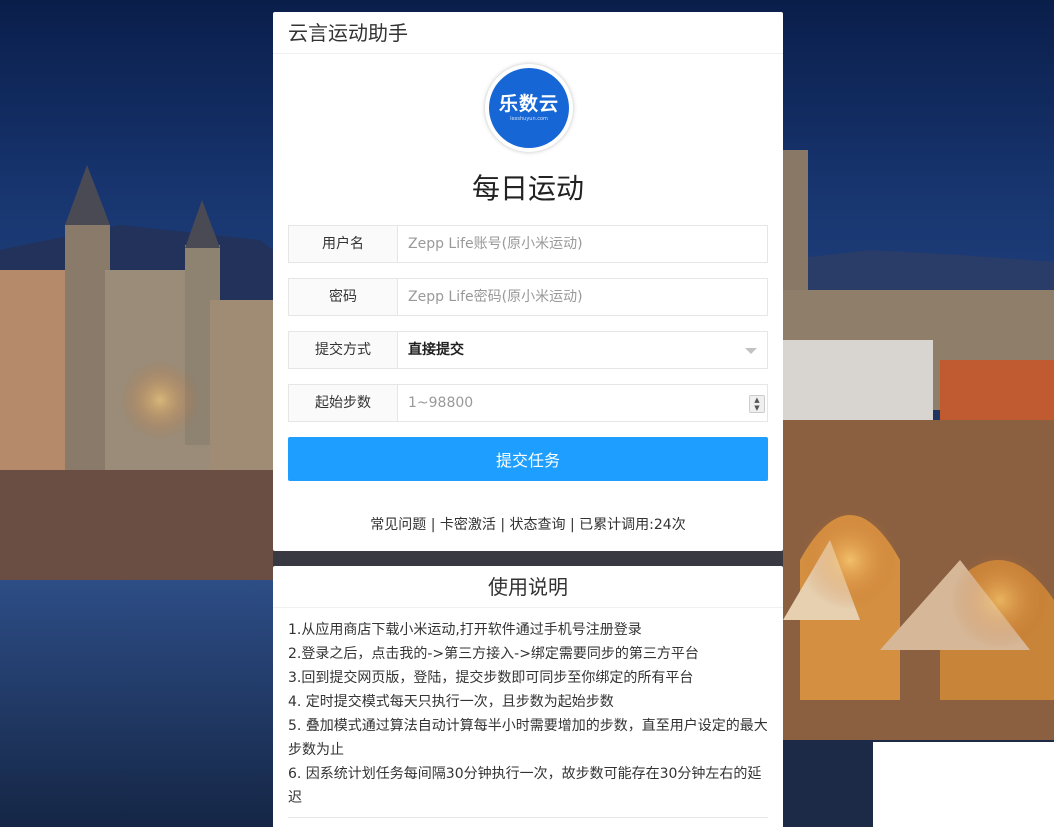 This screenshot has width=1054, height=827. What do you see at coordinates (529, 119) in the screenshot?
I see `logo-subtext: lexshuyun.com` at bounding box center [529, 119].